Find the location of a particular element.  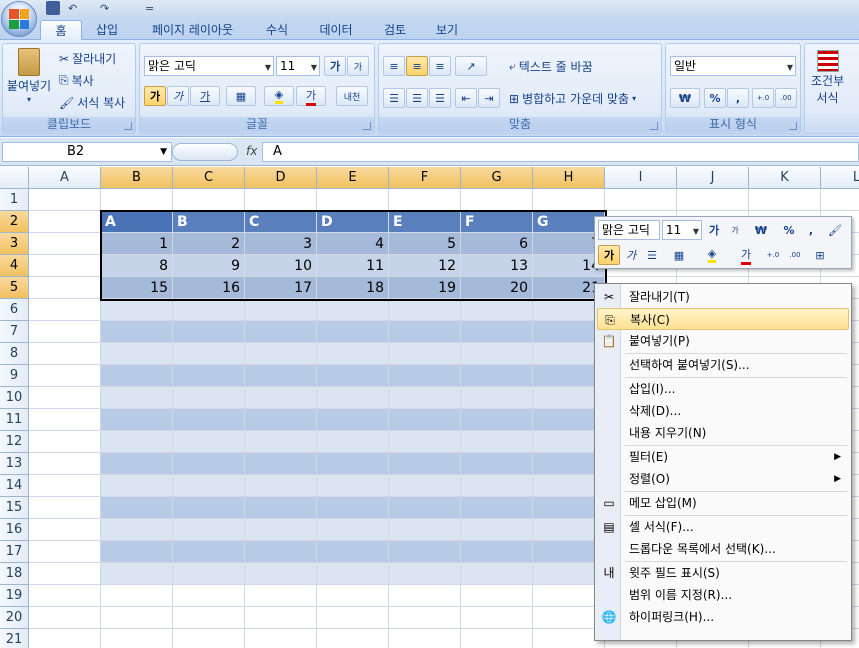

row-header-10: 10 is located at coordinates (14, 398).